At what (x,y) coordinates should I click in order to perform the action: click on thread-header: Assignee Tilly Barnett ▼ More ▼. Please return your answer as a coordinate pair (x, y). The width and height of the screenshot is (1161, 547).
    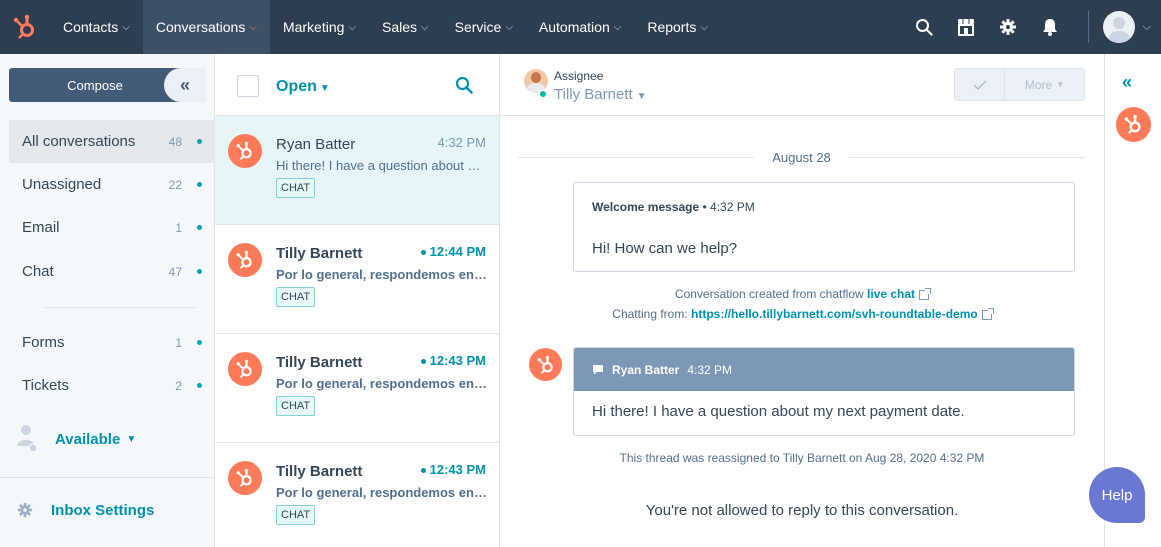
    Looking at the image, I should click on (802, 85).